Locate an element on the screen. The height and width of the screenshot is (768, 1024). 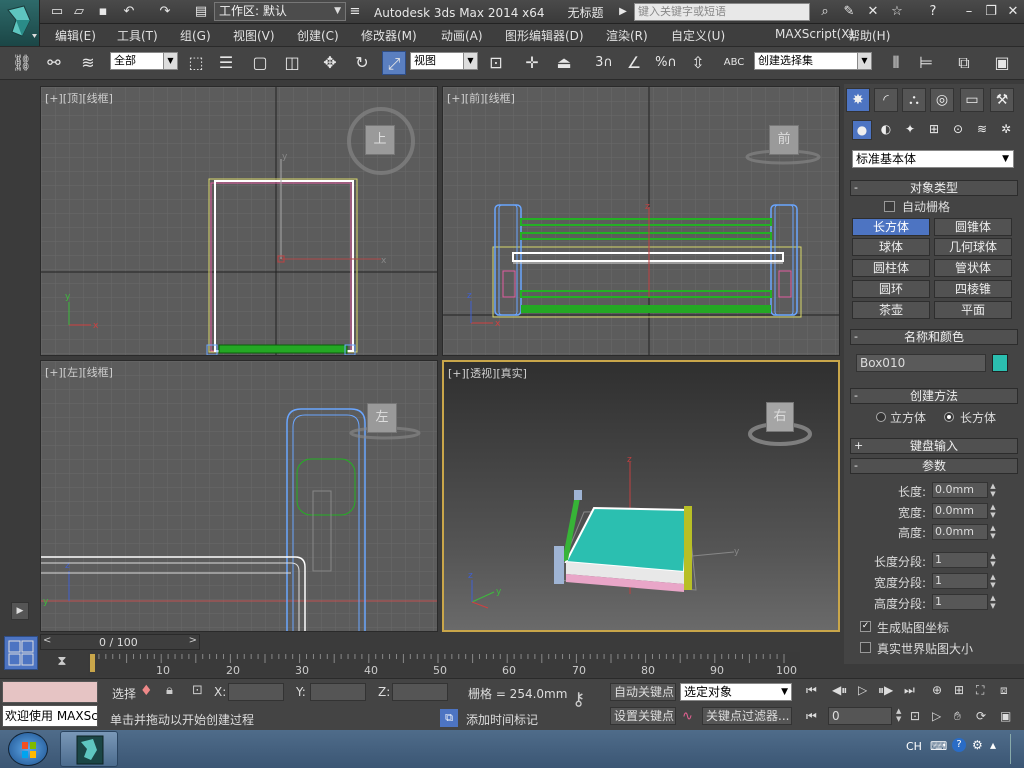
select-manipulate-icon: ✛ is located at coordinates (532, 63).